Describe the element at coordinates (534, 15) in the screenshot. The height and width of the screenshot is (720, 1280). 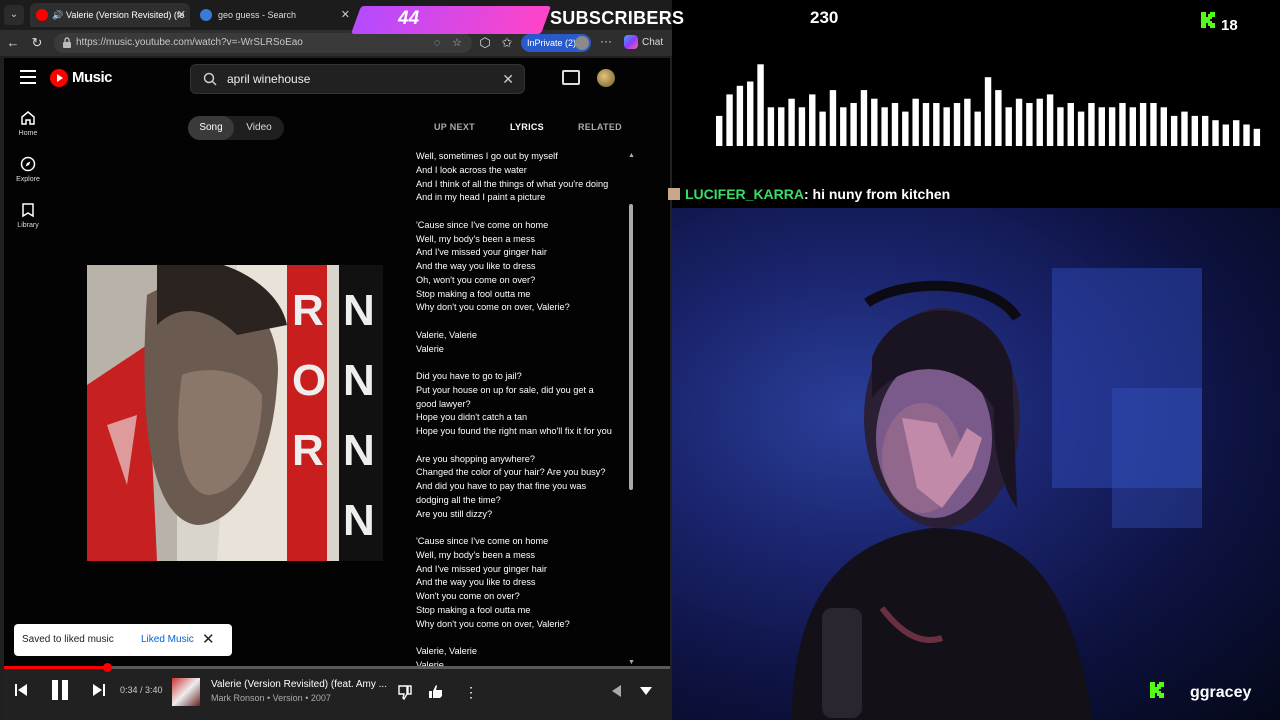
I see `new-tab-icon: +` at that location.